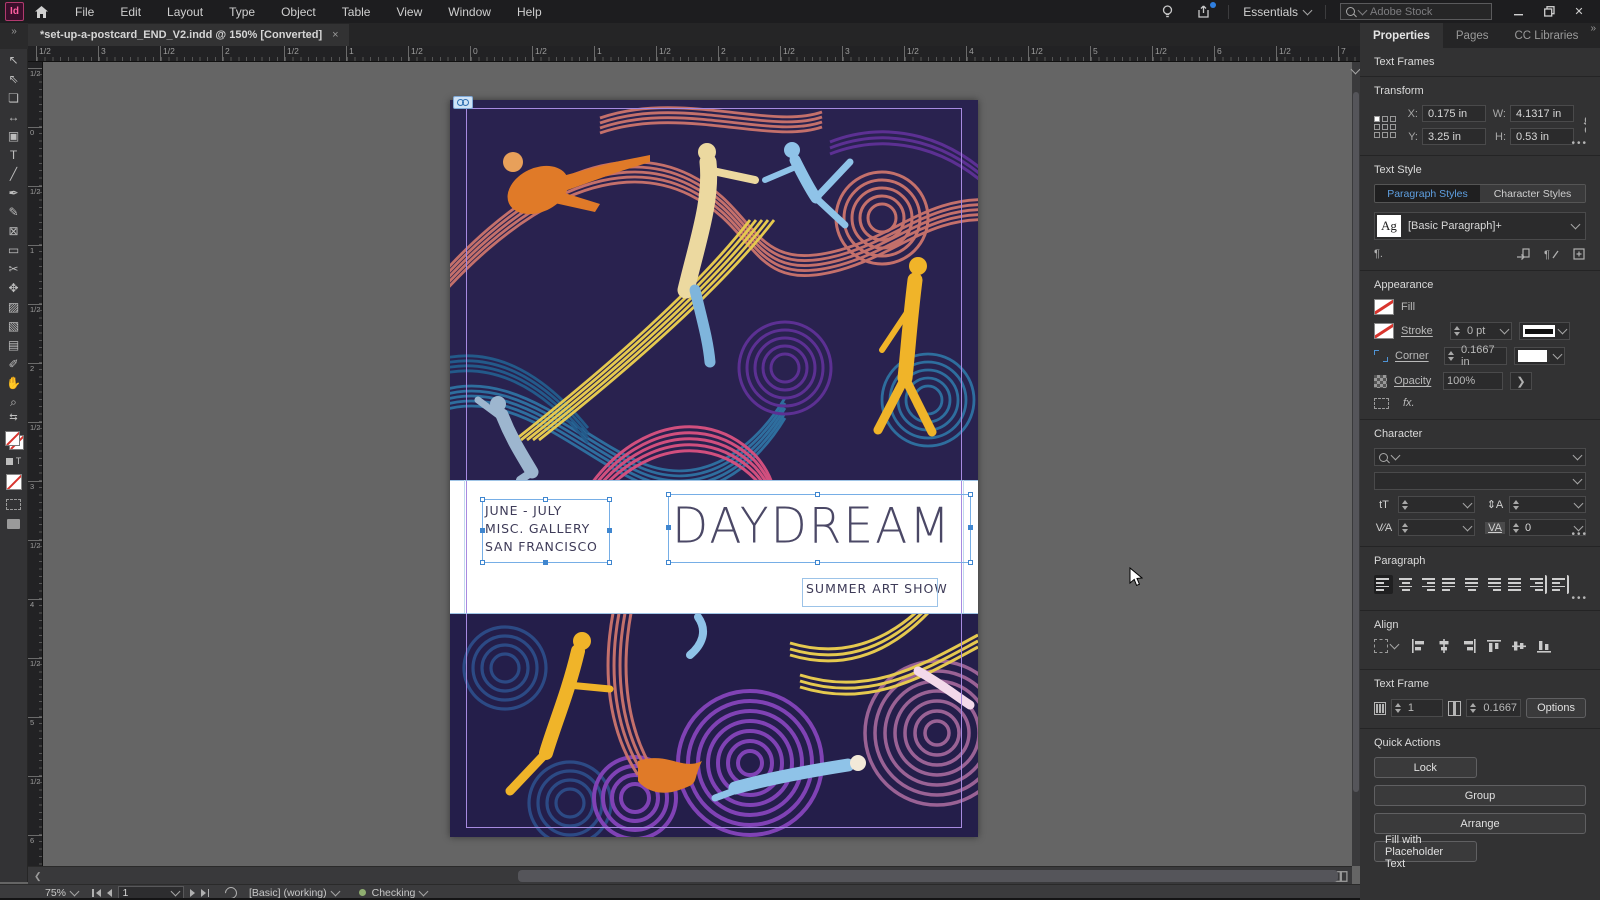 Image resolution: width=1600 pixels, height=900 pixels. I want to click on columns-field: 1, so click(1417, 708).